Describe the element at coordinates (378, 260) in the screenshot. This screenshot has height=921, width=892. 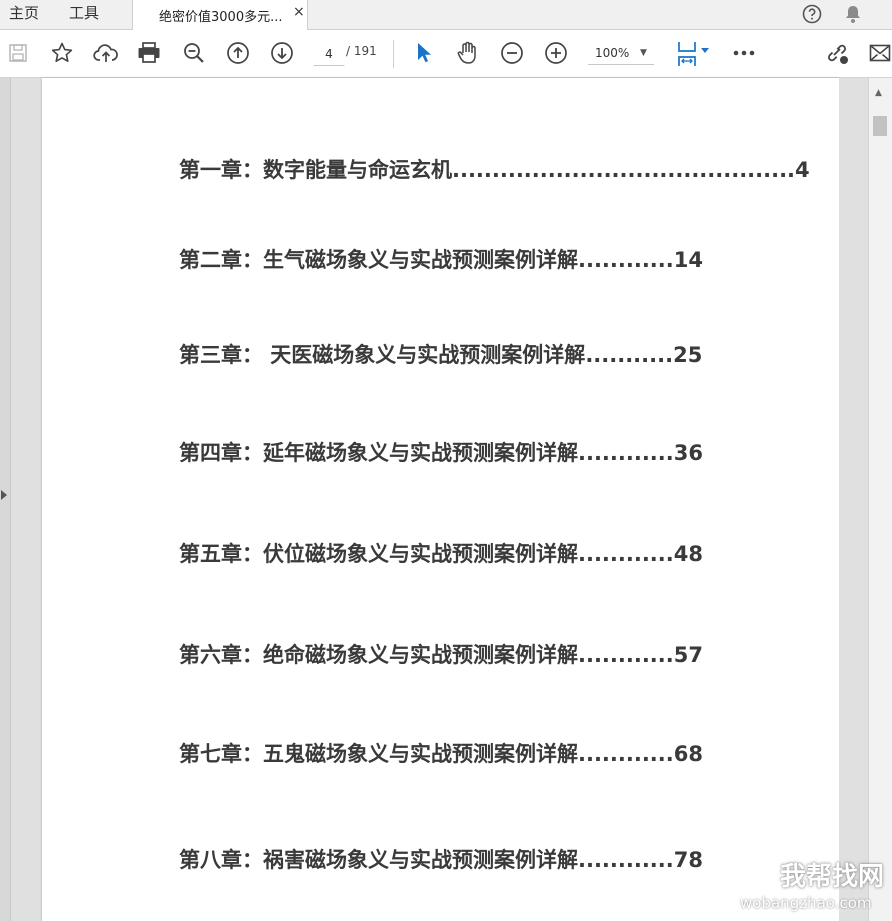
I see `toc-entry-title: 第二章：生气磁场象义与实战预测案例详解` at that location.